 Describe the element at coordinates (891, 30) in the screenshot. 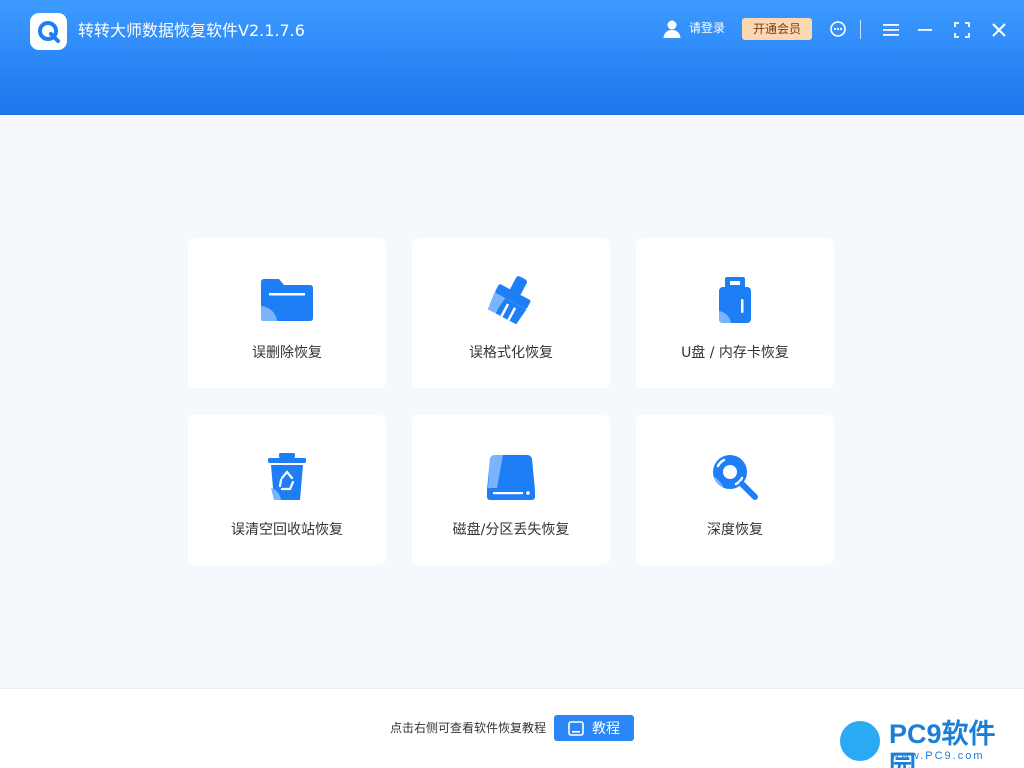

I see `menu-icon` at that location.